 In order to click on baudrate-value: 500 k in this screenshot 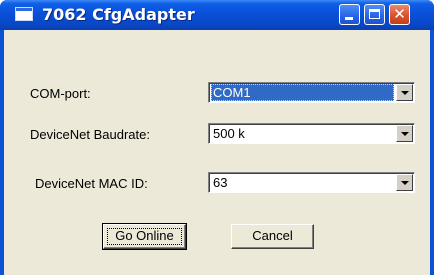, I will do `click(229, 133)`.